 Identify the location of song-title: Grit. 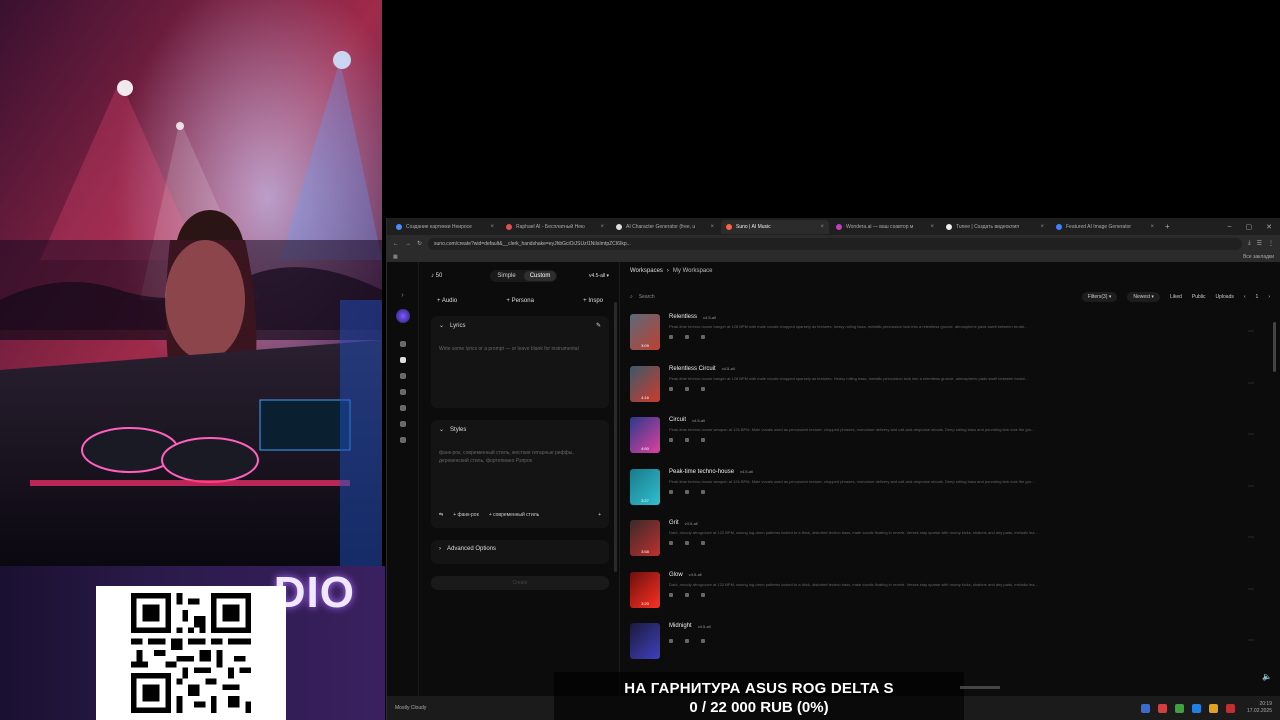
(674, 523).